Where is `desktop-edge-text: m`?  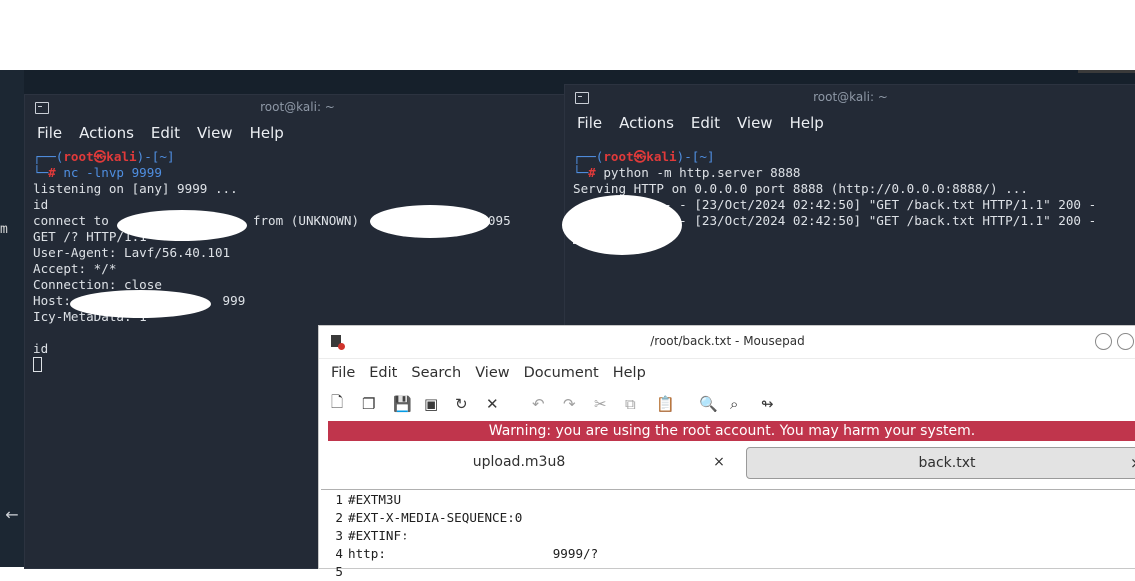
desktop-edge-text: m is located at coordinates (4, 229).